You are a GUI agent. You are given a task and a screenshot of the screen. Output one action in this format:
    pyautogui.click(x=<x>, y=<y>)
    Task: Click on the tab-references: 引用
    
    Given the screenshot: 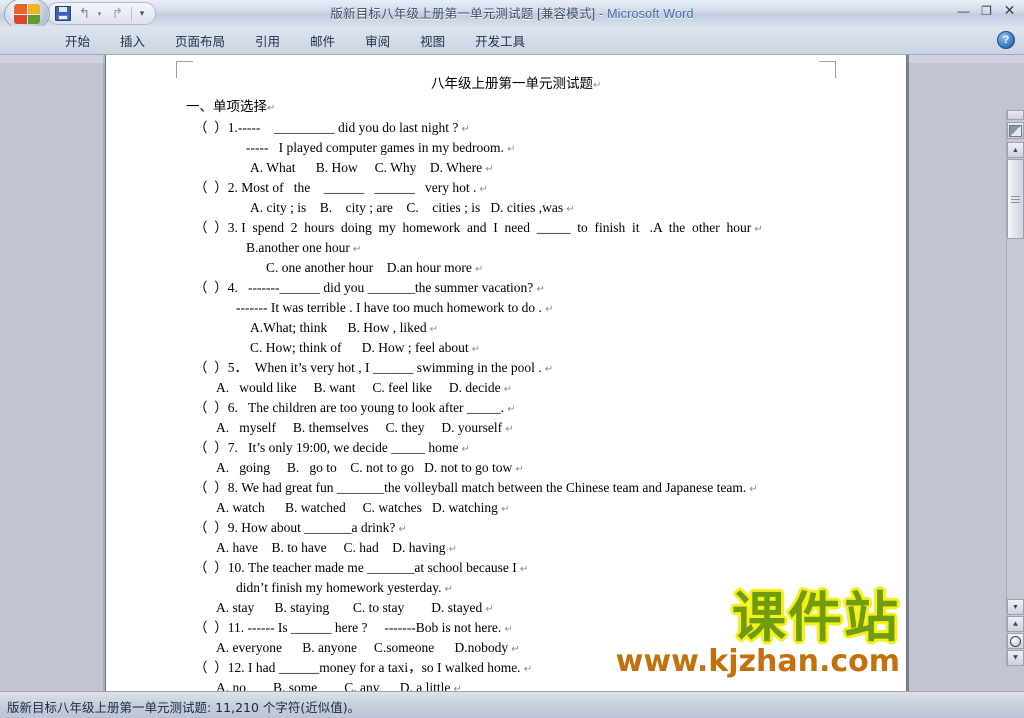 What is the action you would take?
    pyautogui.click(x=267, y=40)
    